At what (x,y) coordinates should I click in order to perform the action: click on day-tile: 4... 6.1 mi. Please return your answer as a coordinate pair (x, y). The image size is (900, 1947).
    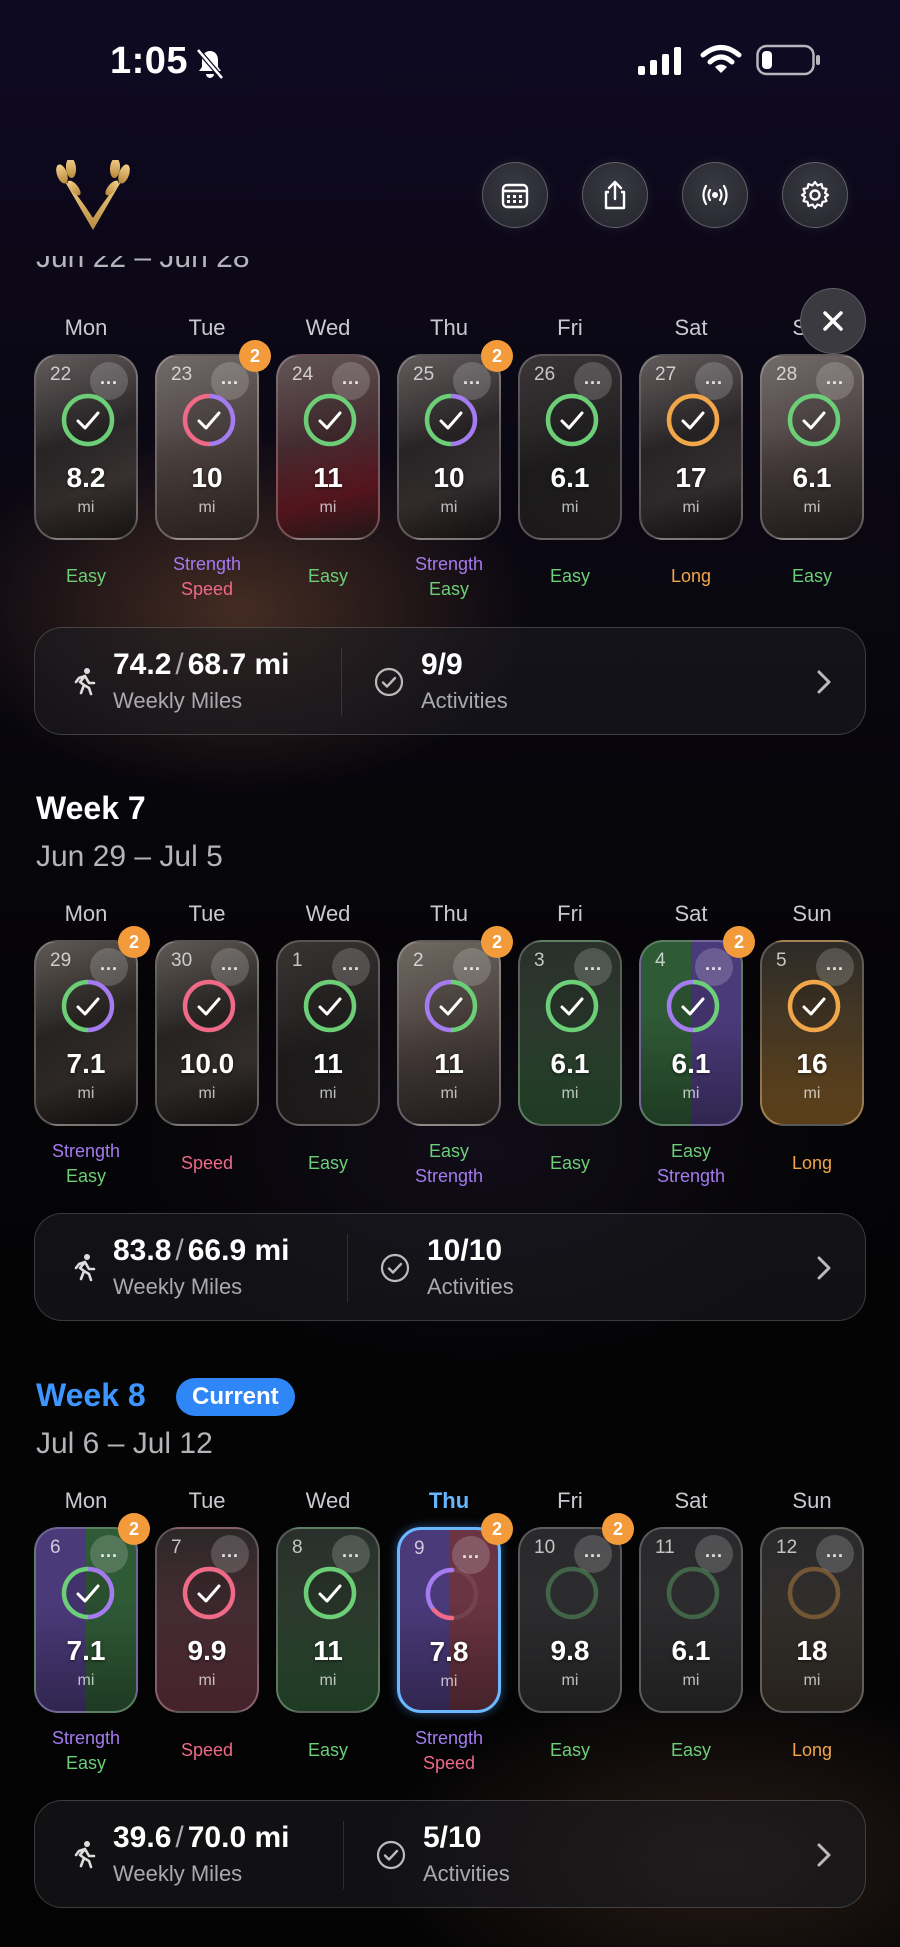
    Looking at the image, I should click on (691, 1033).